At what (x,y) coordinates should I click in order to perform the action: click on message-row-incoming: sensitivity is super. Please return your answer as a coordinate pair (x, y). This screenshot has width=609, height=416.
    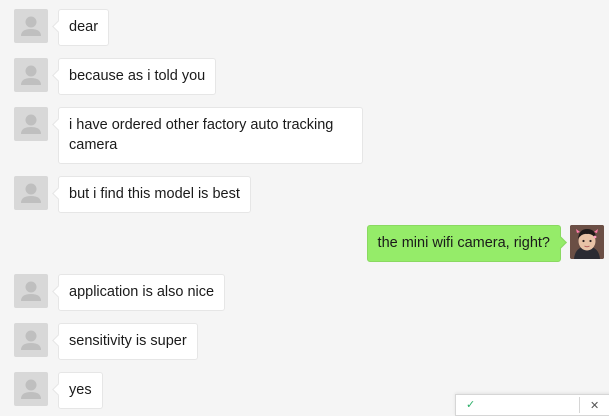
    Looking at the image, I should click on (304, 341).